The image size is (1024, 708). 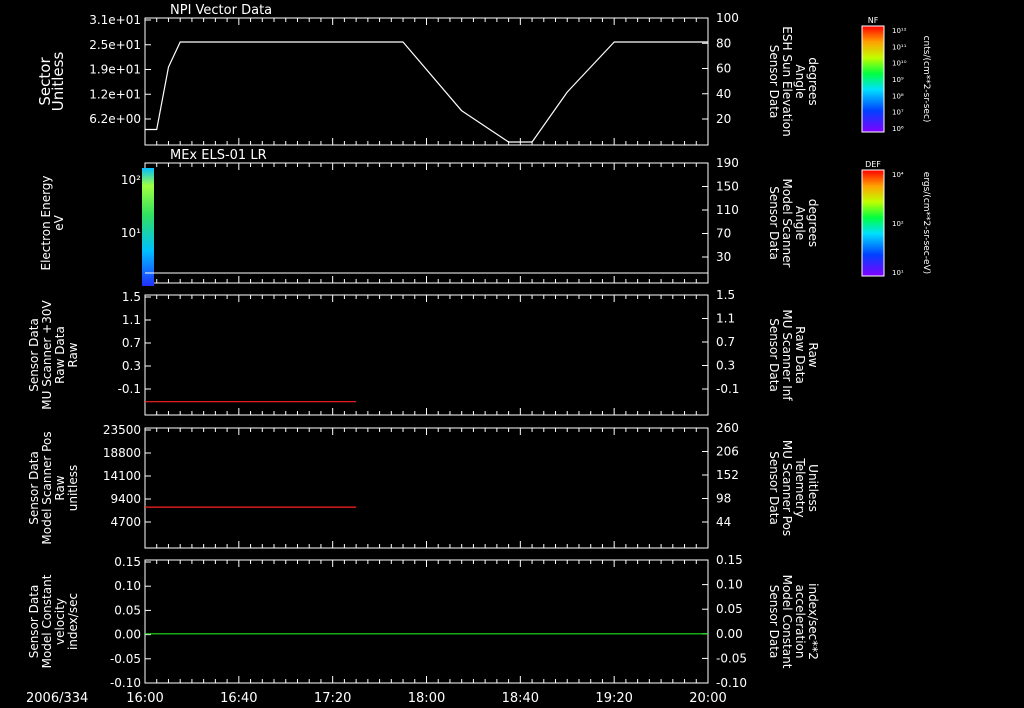 I want to click on right-axis-label-line: Model Scanner, so click(x=787, y=223).